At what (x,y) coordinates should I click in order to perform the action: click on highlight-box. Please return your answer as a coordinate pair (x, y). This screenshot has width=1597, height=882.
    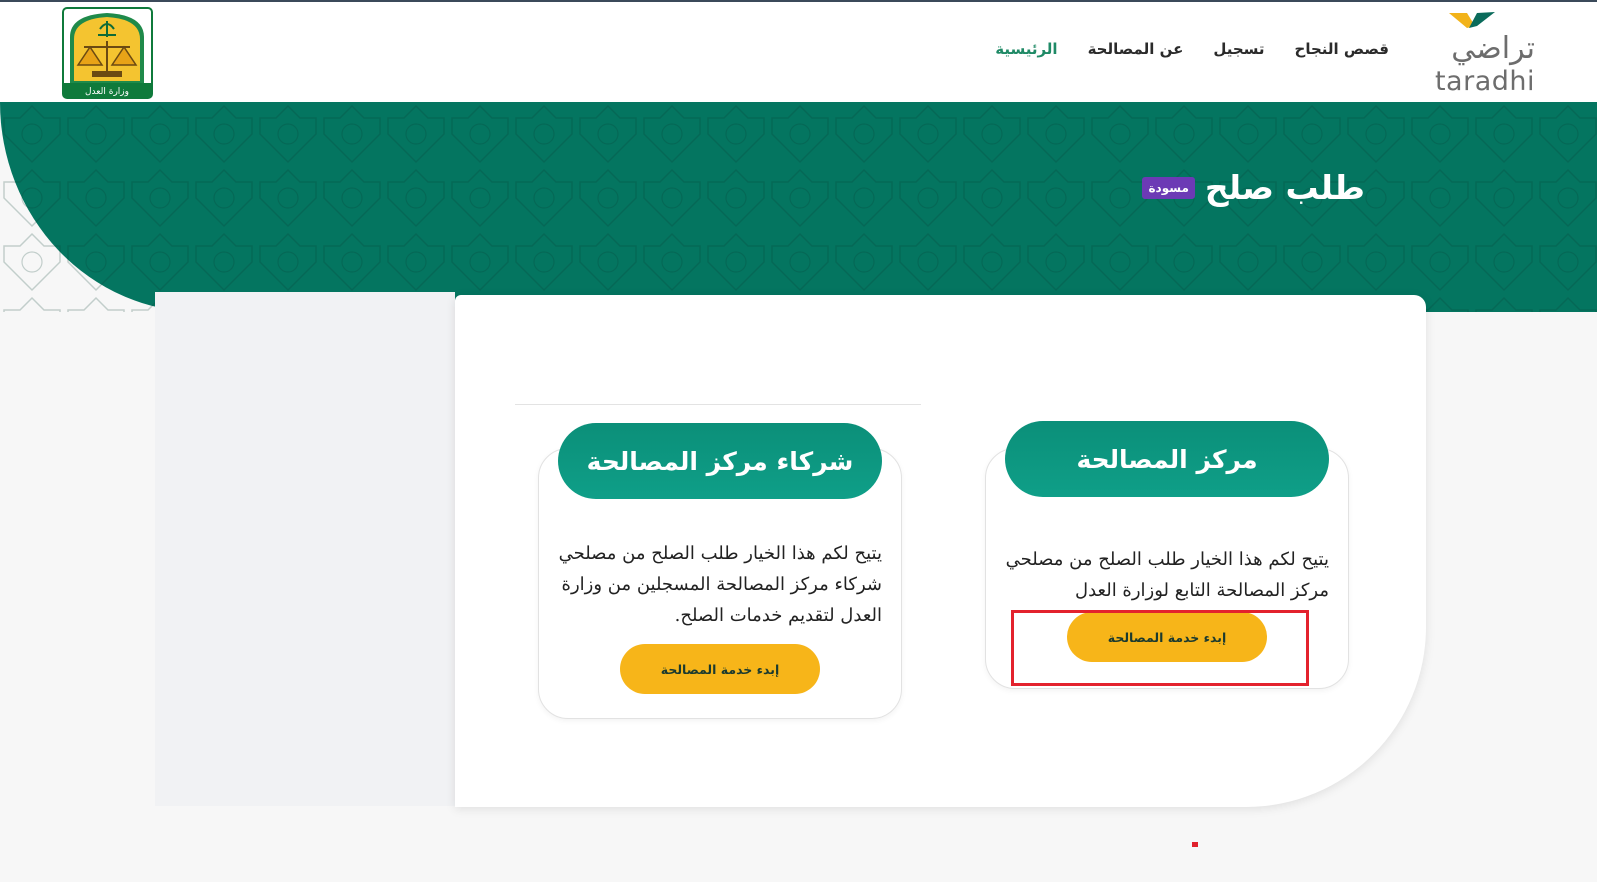
    Looking at the image, I should click on (1160, 648).